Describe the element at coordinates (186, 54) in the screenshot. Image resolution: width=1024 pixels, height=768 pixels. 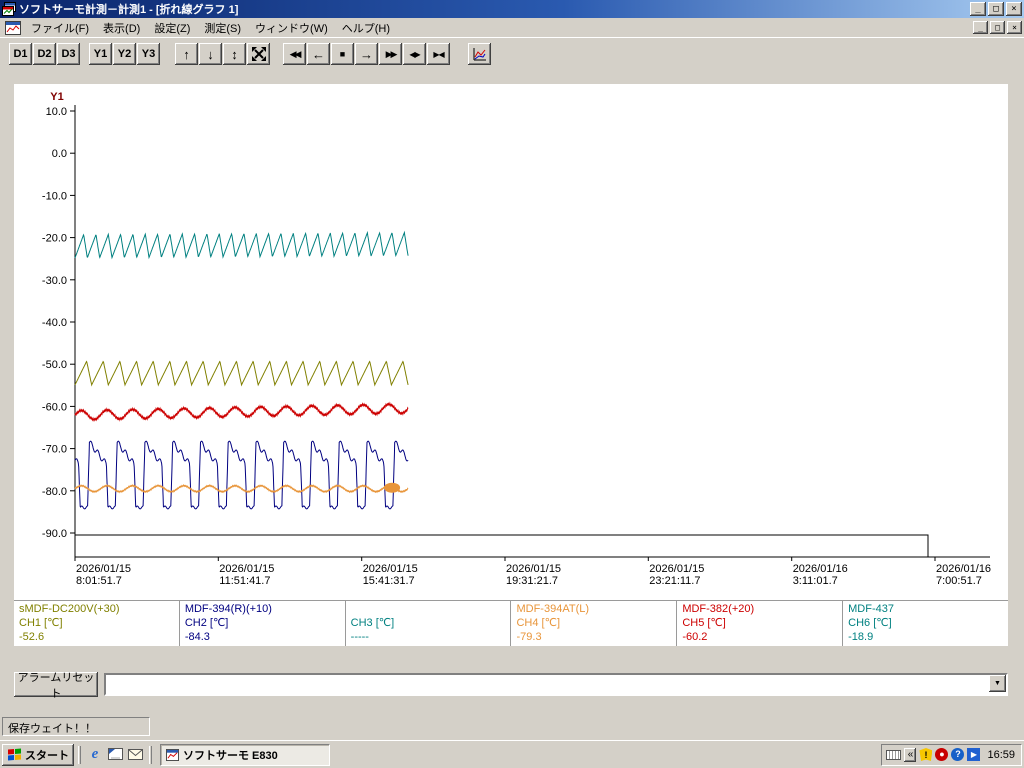
I see `scroll-up-button: ↑` at that location.